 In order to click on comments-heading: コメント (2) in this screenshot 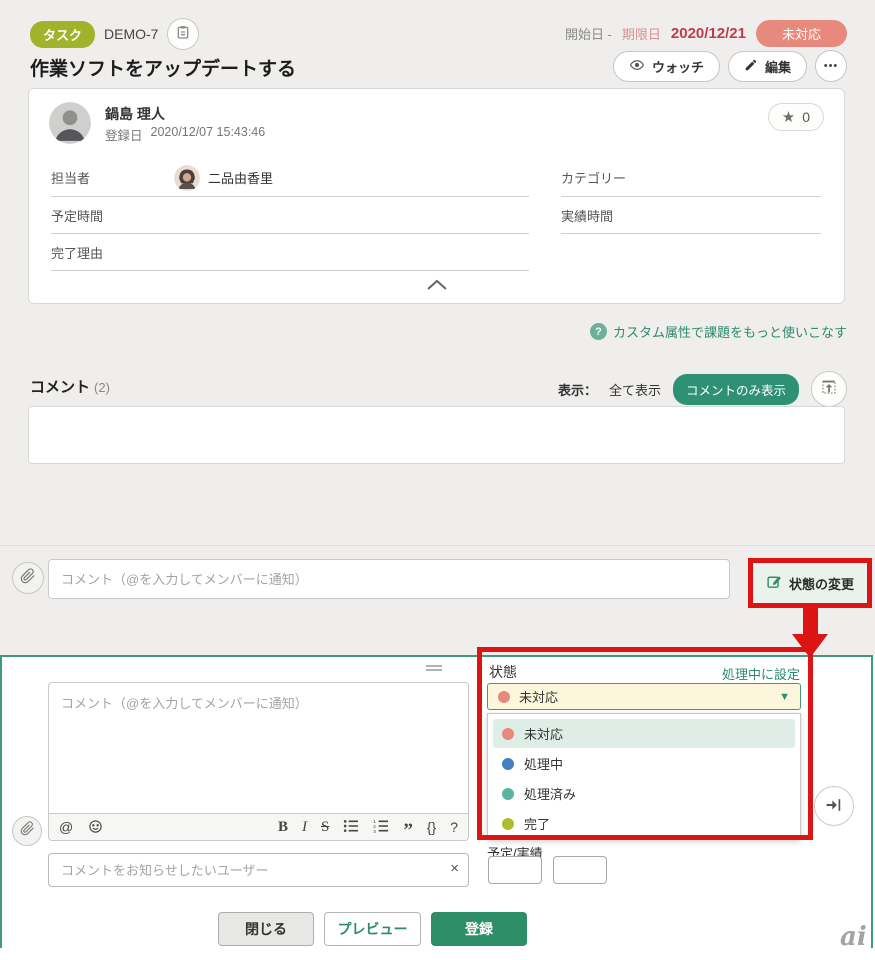, I will do `click(70, 386)`.